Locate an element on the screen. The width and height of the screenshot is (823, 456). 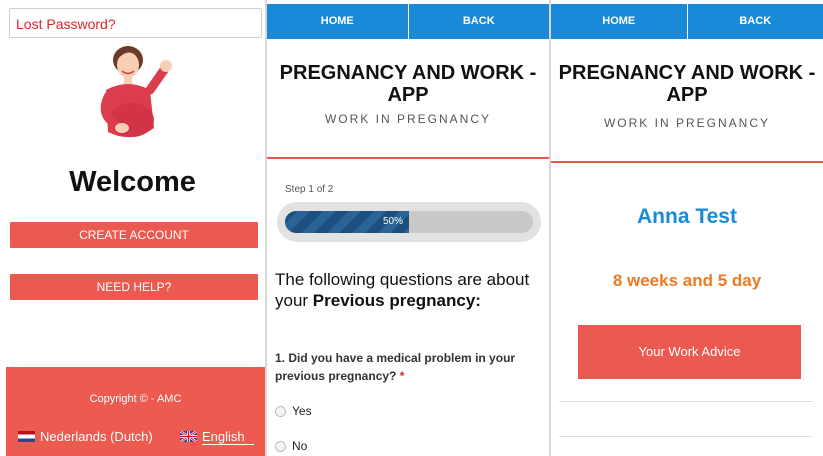
option-yes: Yes is located at coordinates (293, 411).